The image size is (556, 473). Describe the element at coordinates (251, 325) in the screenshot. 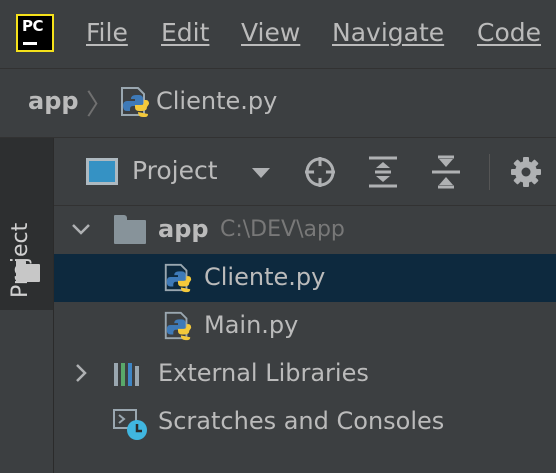

I see `file-name: Main.py` at that location.